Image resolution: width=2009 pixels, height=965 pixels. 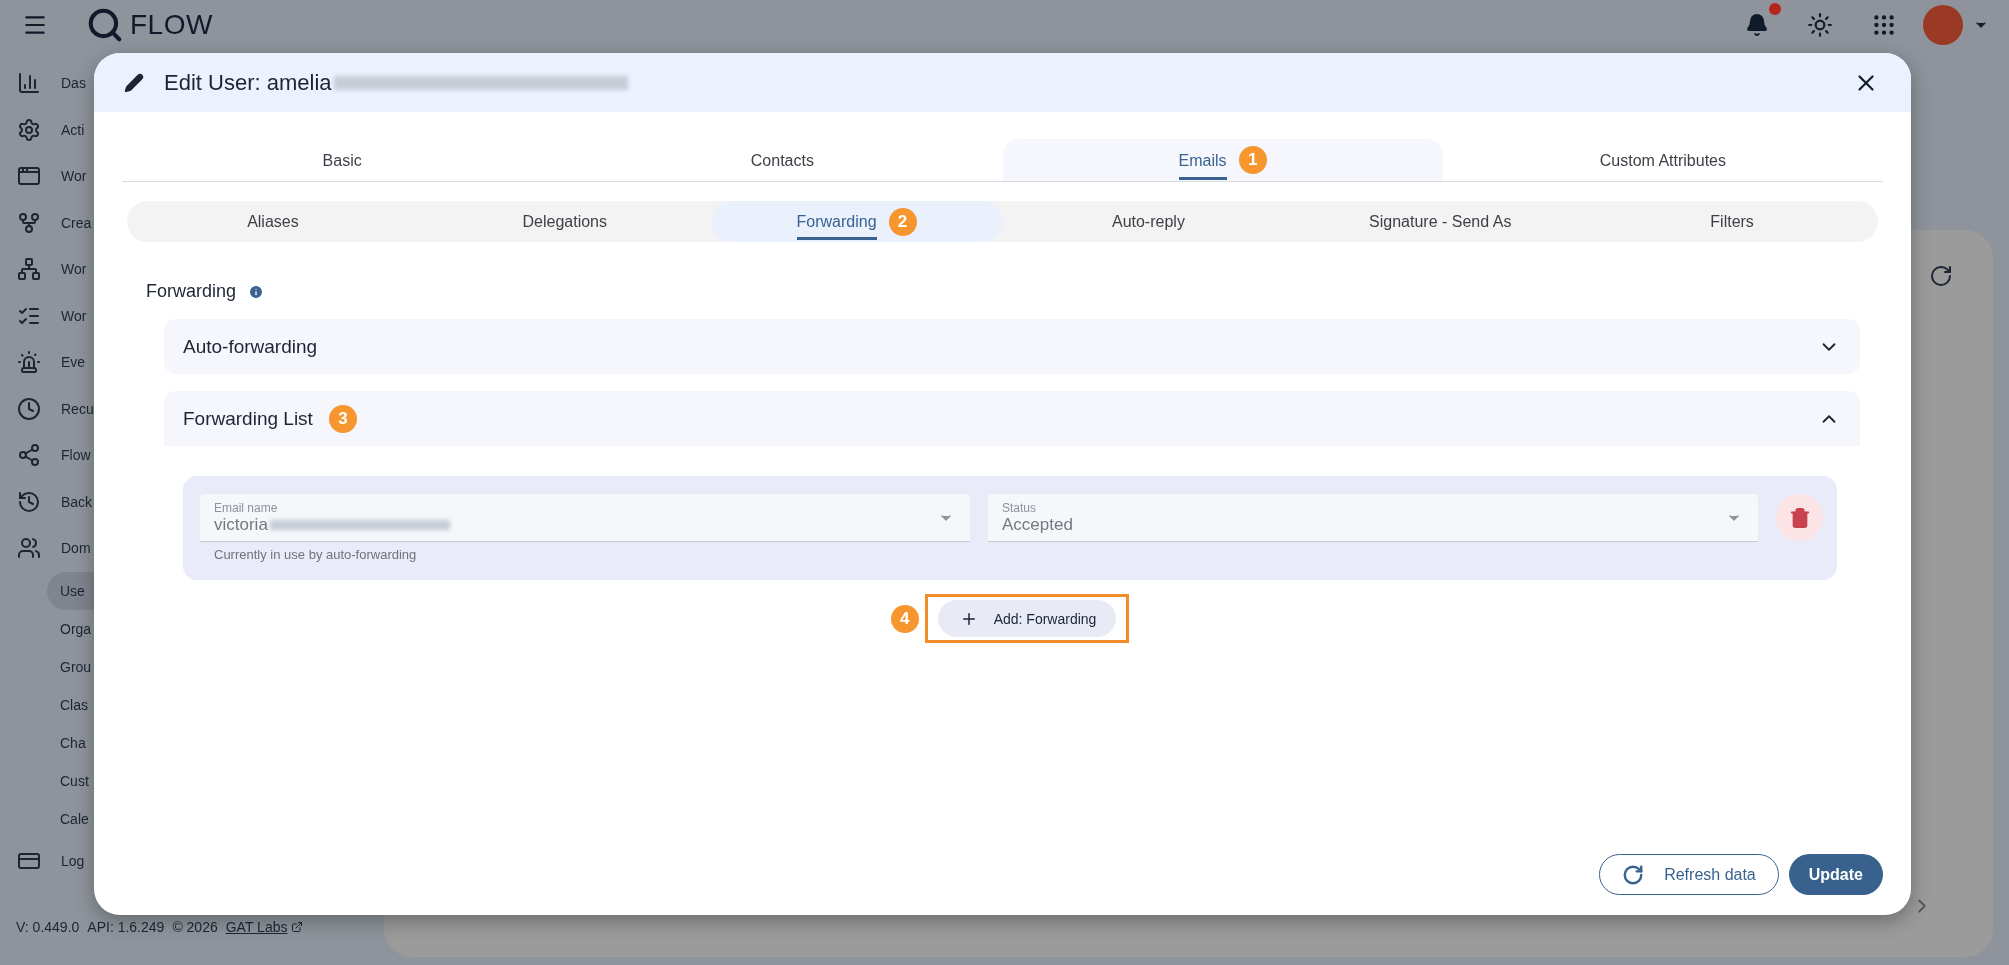 What do you see at coordinates (1148, 221) in the screenshot?
I see `subtab: Auto-reply` at bounding box center [1148, 221].